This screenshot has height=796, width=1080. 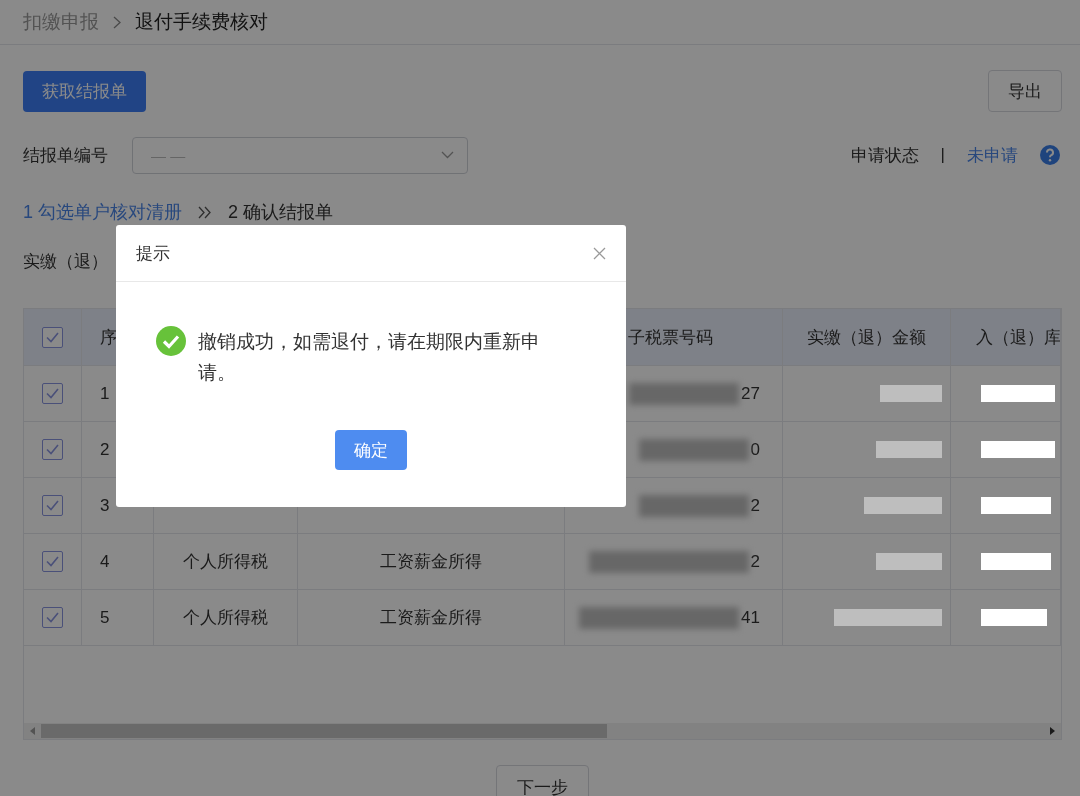 I want to click on horizontal-scrollbar, so click(x=542, y=731).